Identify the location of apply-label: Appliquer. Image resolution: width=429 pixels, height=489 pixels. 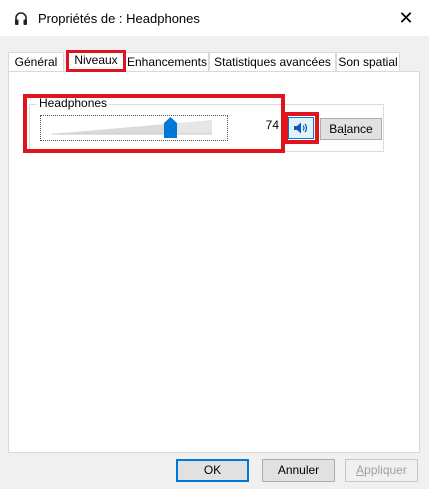
(381, 470).